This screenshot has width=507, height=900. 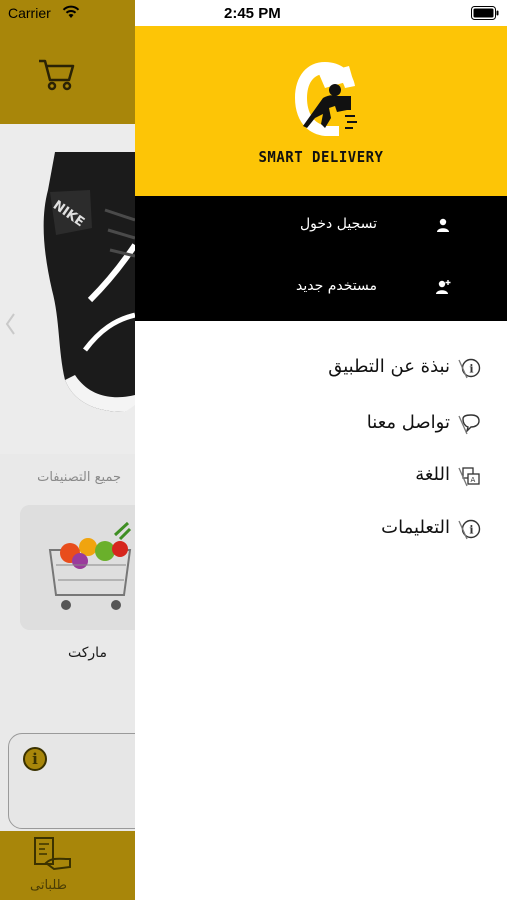 What do you see at coordinates (443, 225) in the screenshot?
I see `user-icon` at bounding box center [443, 225].